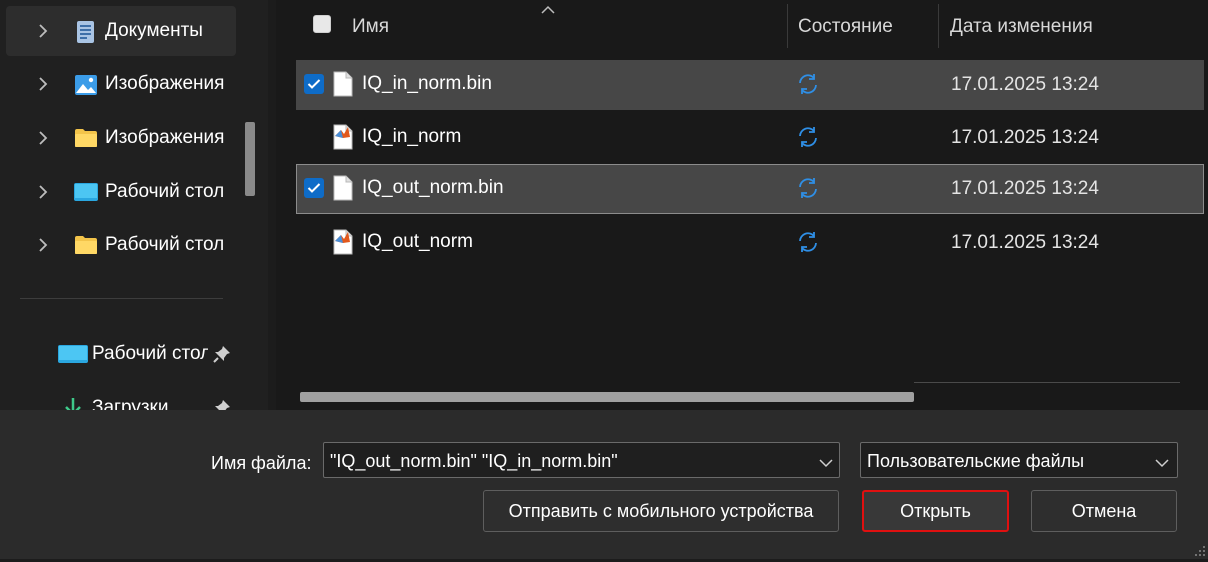 The width and height of the screenshot is (1208, 562). What do you see at coordinates (154, 30) in the screenshot?
I see `sidebar-item-label: Документы` at bounding box center [154, 30].